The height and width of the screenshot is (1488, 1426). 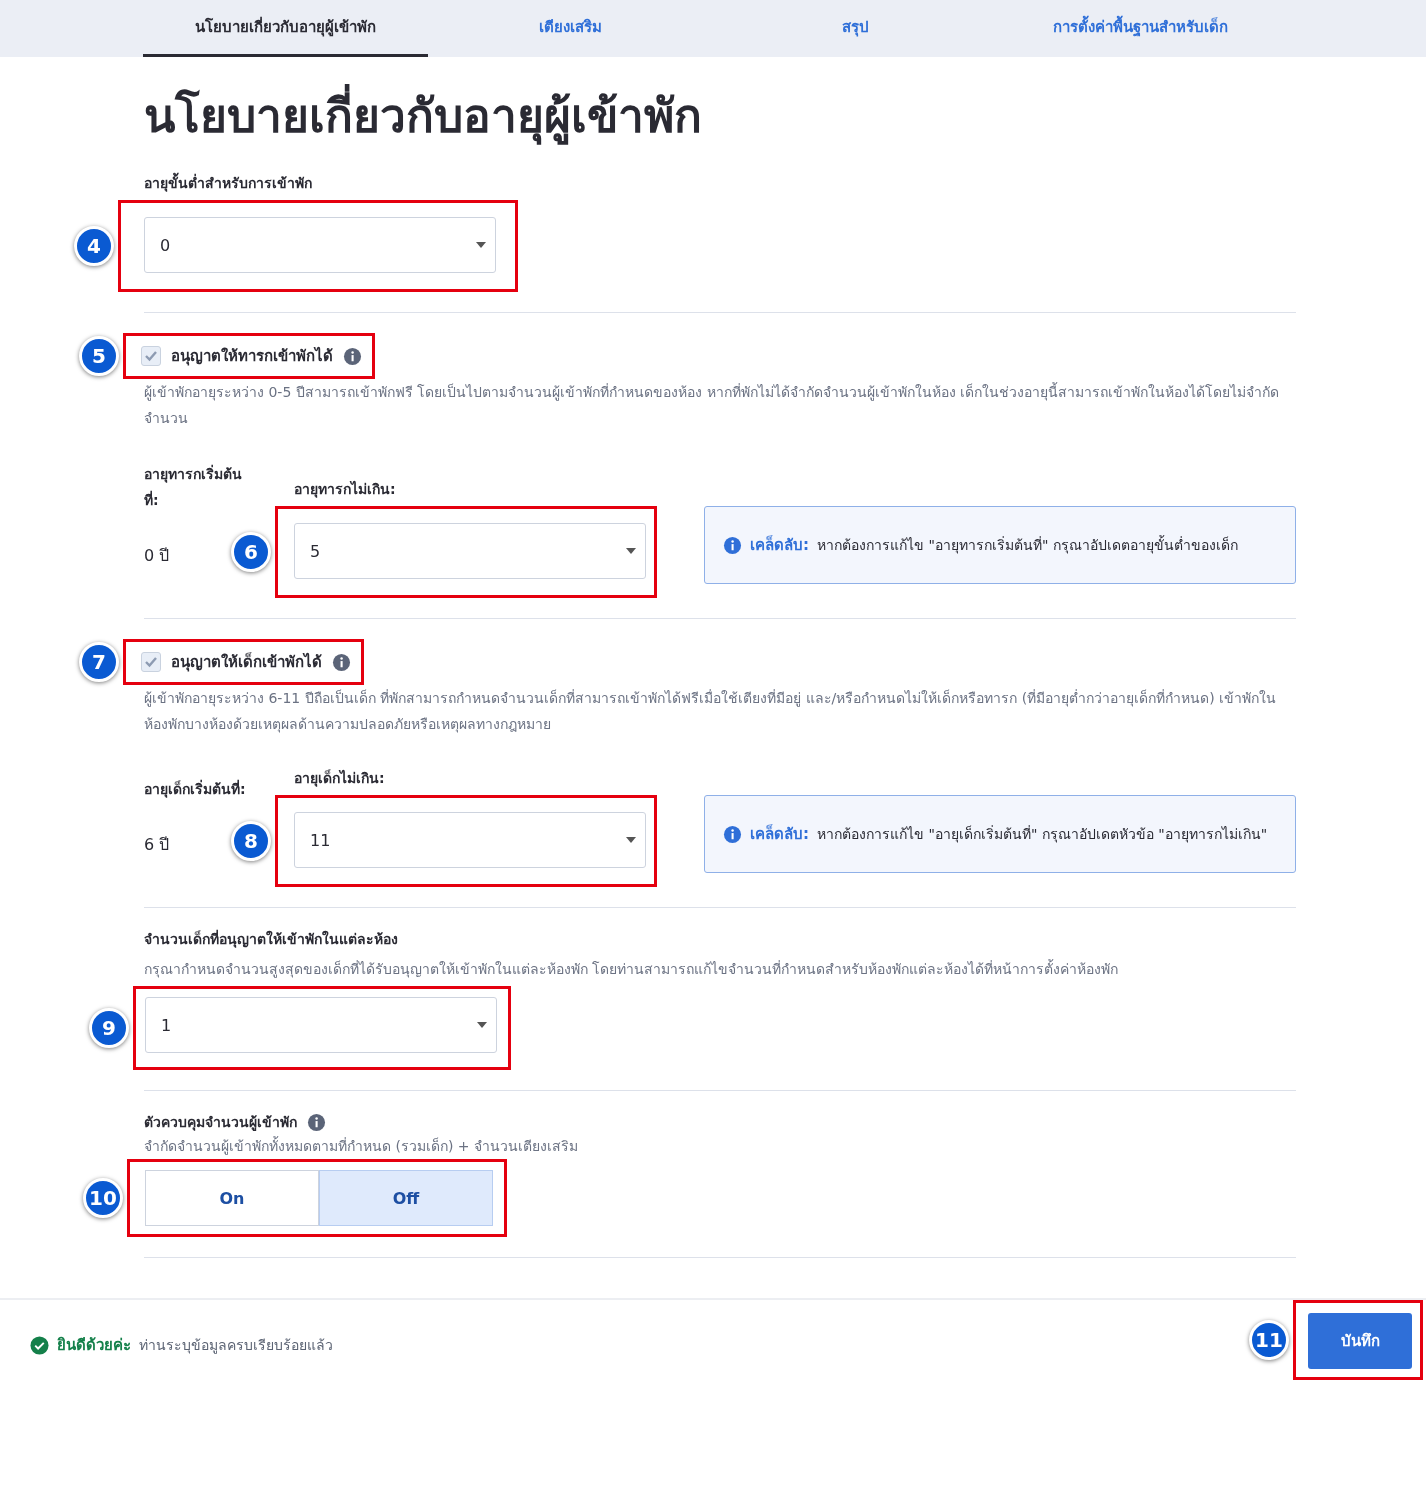 I want to click on dropdown: 11, so click(x=470, y=840).